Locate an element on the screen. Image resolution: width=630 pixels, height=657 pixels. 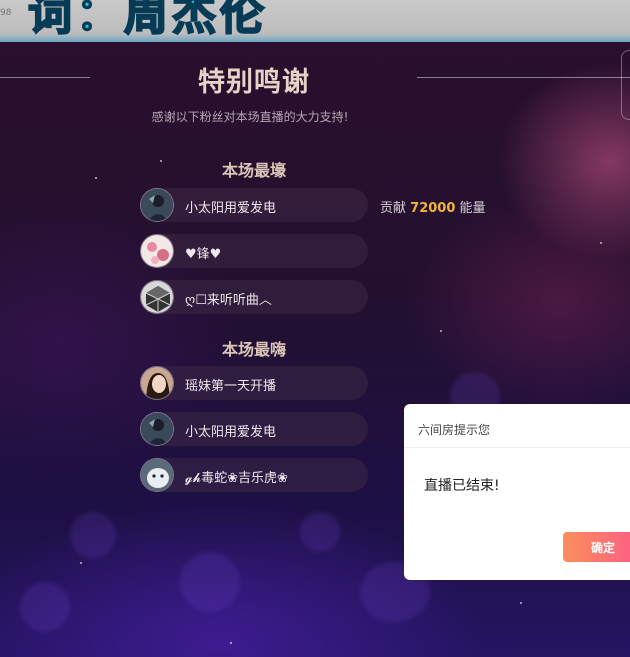
fan-name: 瑶妹第一天开播 is located at coordinates (231, 386).